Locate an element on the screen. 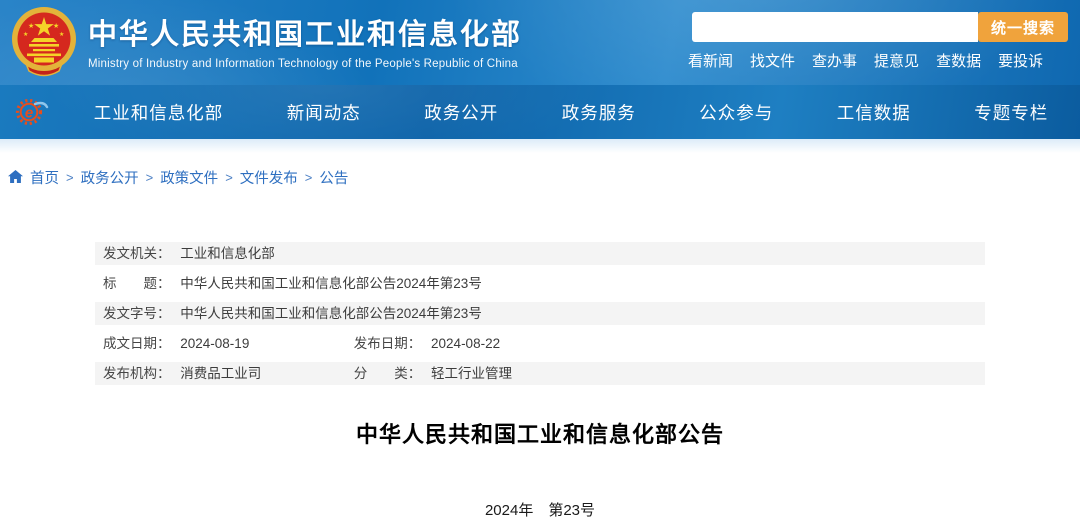  meta-row-dates: 成文日期： 2024-08-19 发布日期： 2024-08-22 is located at coordinates (540, 343).